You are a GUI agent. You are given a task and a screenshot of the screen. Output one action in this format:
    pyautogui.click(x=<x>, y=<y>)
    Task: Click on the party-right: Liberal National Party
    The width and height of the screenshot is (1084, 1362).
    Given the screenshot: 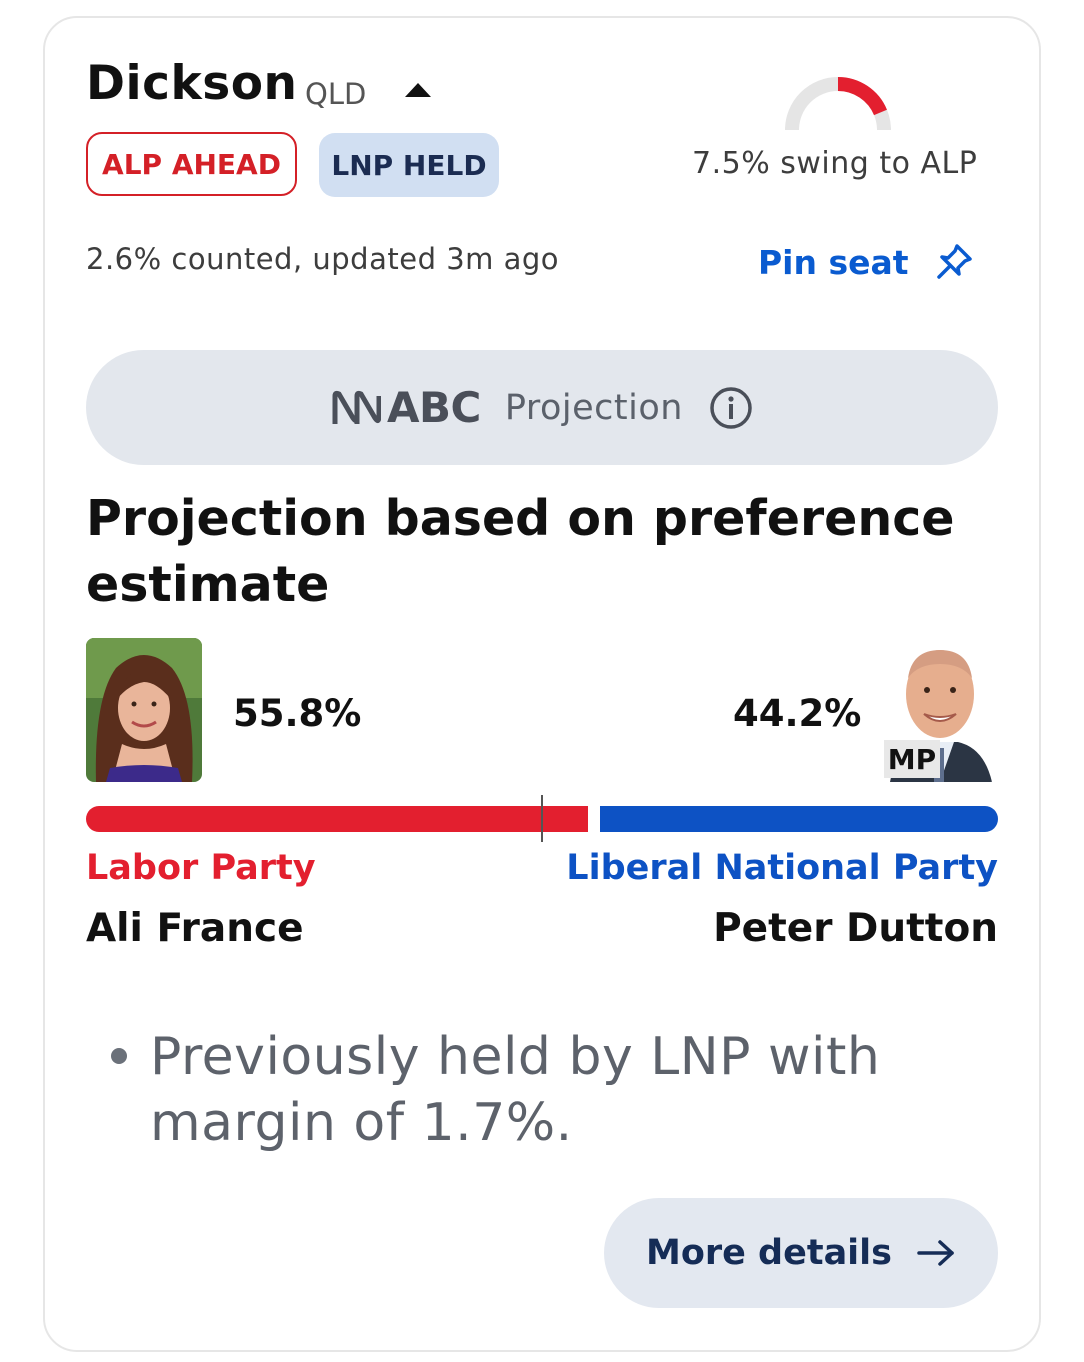 What is the action you would take?
    pyautogui.click(x=782, y=868)
    